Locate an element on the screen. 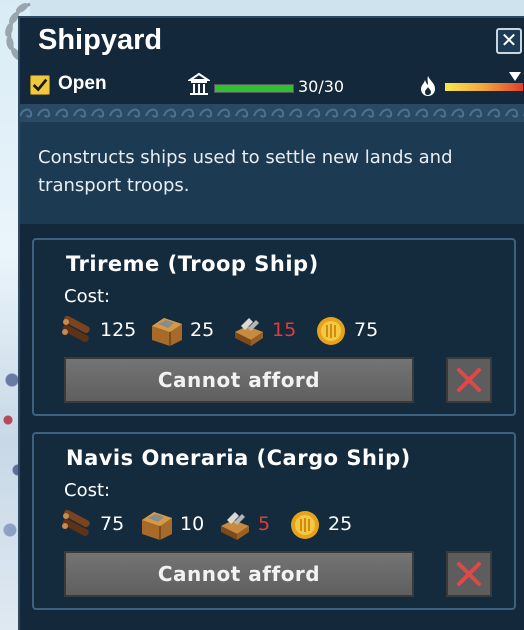 This screenshot has width=524, height=630. health-text: 30/30 is located at coordinates (321, 86).